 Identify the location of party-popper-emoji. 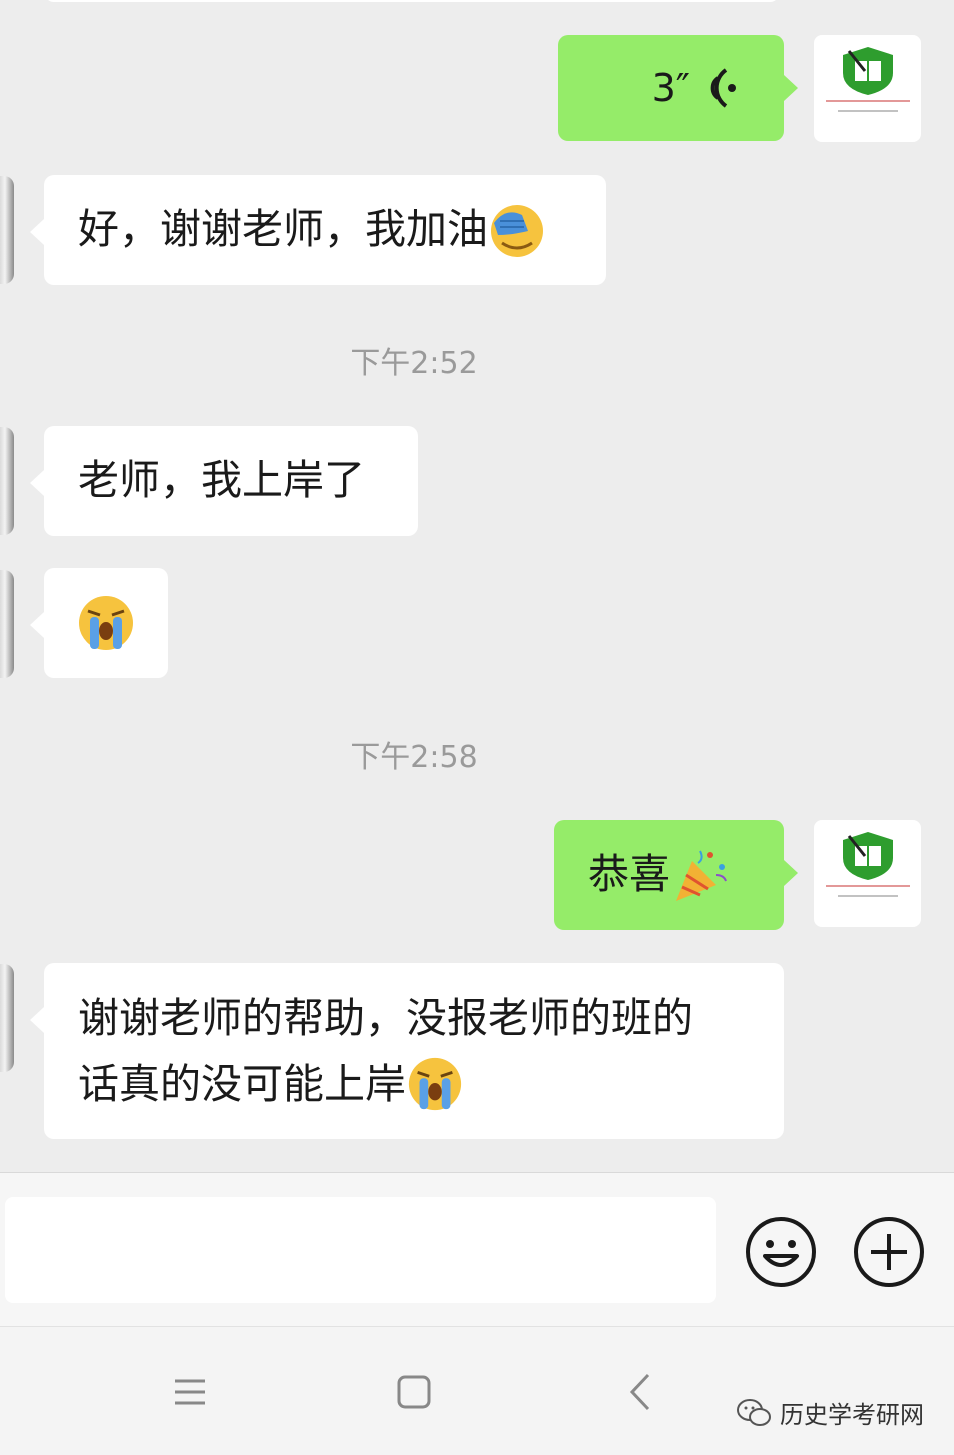
(701, 875).